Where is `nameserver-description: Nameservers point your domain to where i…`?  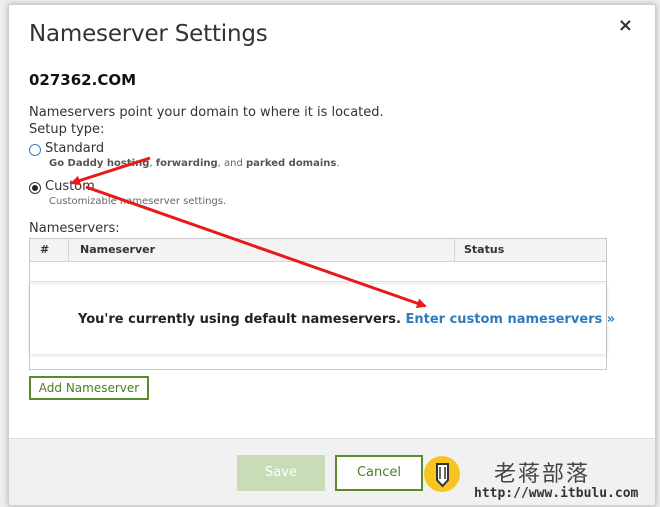
nameserver-description: Nameservers point your domain to where i… is located at coordinates (206, 112).